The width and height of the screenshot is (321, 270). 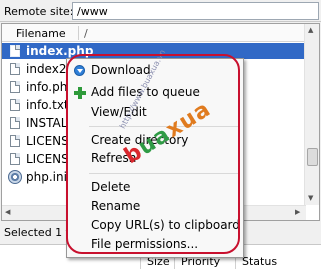 What do you see at coordinates (15, 177) in the screenshot?
I see `settings-file-icon` at bounding box center [15, 177].